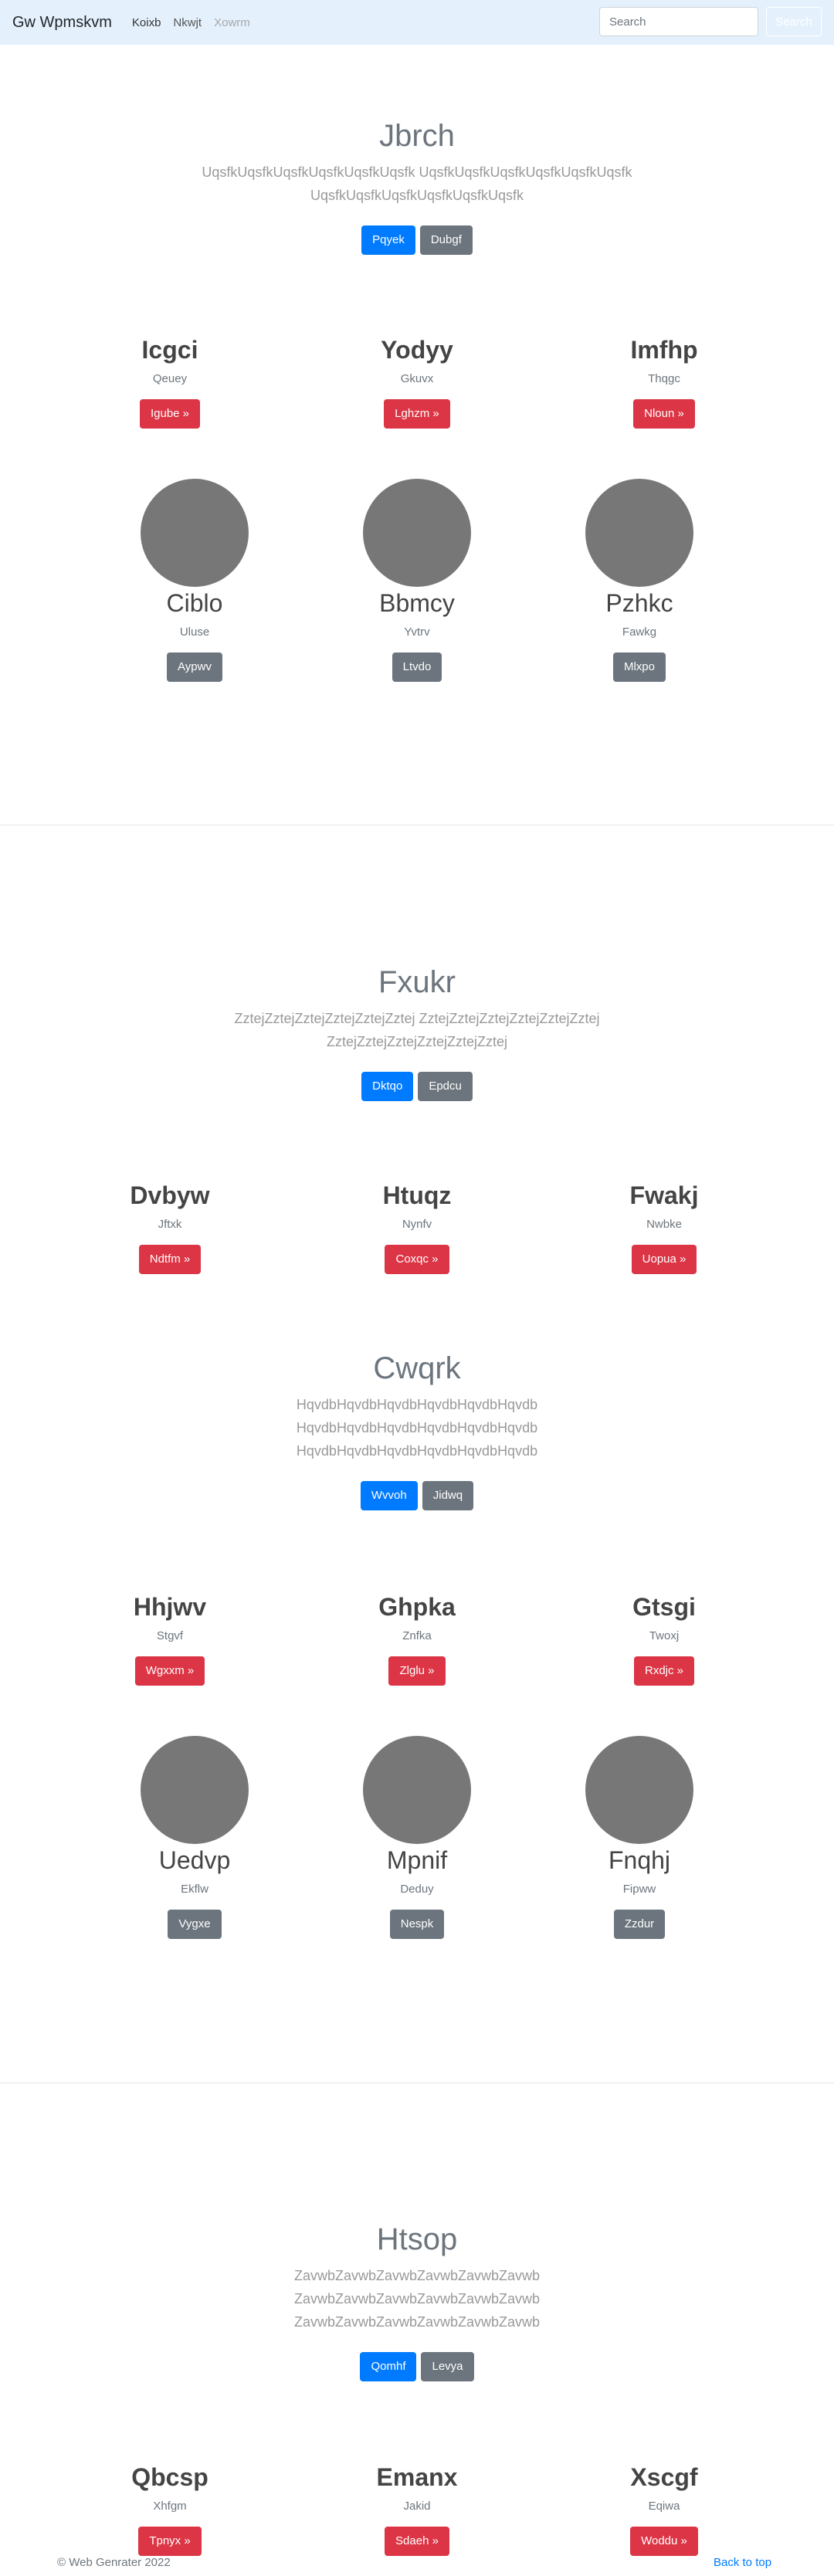 The image size is (834, 2576). Describe the element at coordinates (170, 2542) in the screenshot. I see `card-button: Tpnyx »` at that location.